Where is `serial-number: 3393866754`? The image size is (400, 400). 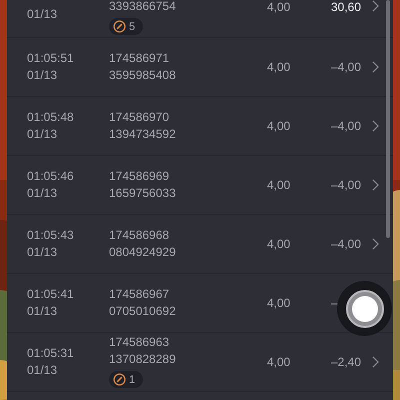
serial-number: 3393866754 is located at coordinates (142, 6).